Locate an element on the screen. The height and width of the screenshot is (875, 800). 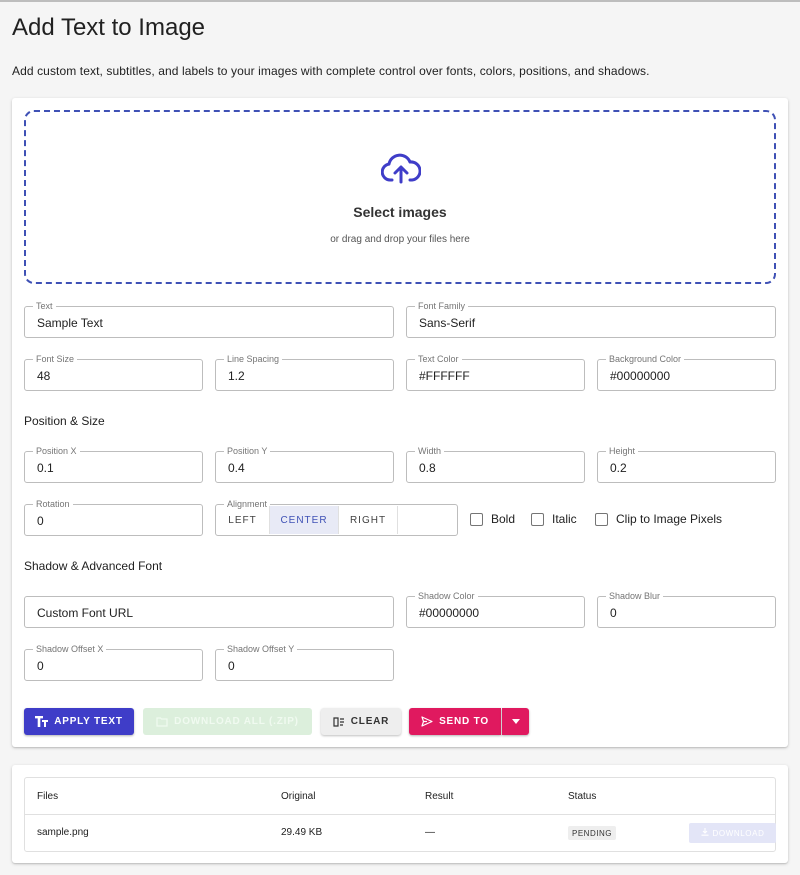
status-badge: PENDING is located at coordinates (592, 833).